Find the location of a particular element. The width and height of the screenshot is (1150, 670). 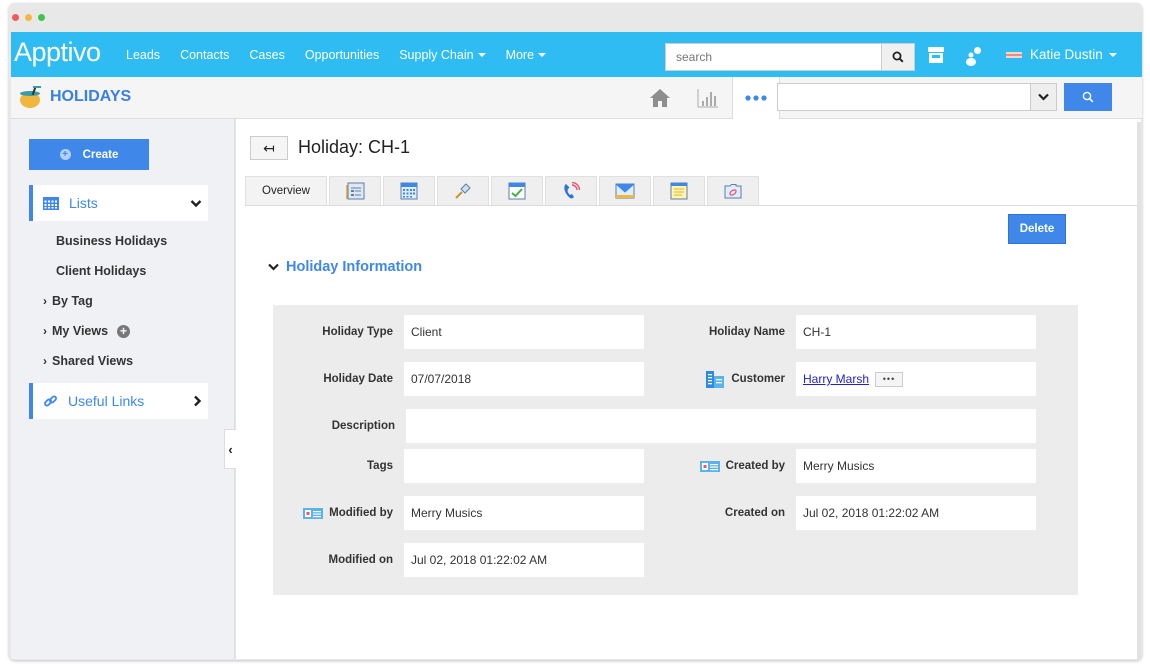

add-view-icon: + is located at coordinates (124, 331).